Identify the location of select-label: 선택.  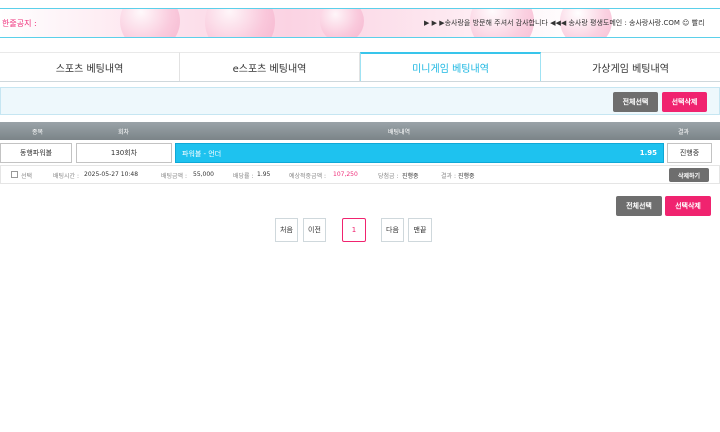
(27, 176).